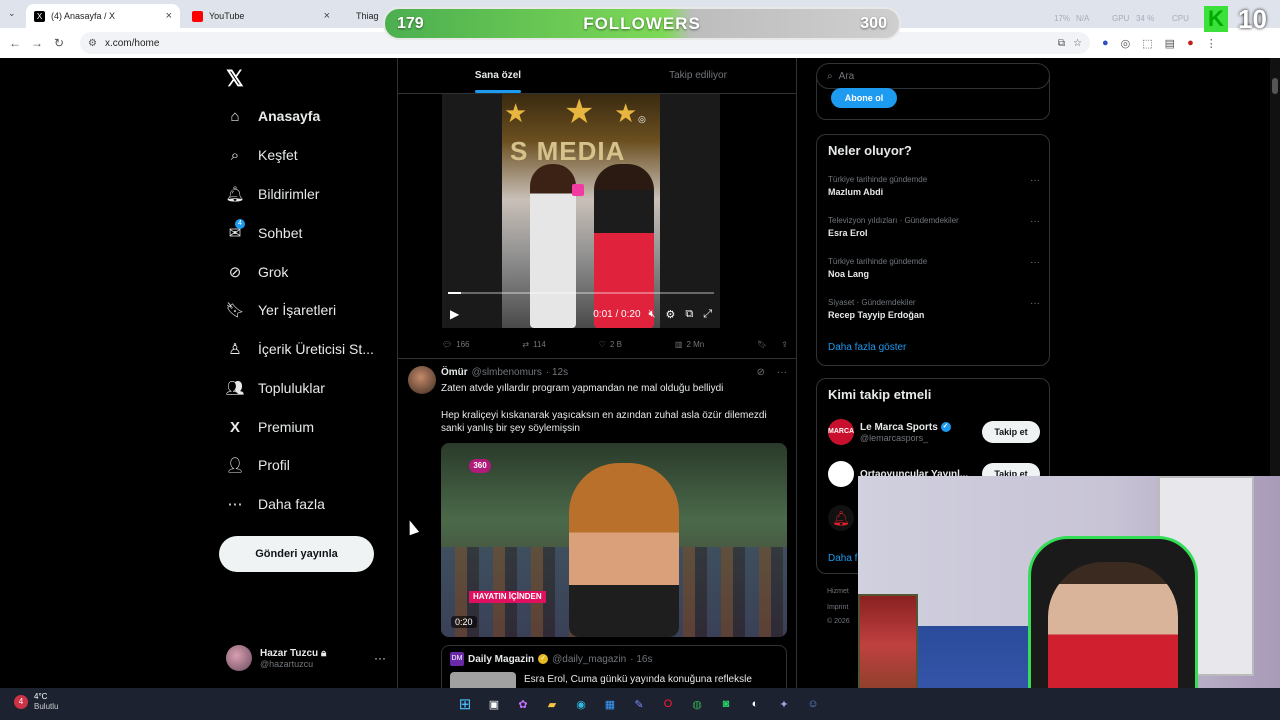 This screenshot has height=720, width=1280. Describe the element at coordinates (581, 704) in the screenshot. I see `edge-icon: ◉` at that location.